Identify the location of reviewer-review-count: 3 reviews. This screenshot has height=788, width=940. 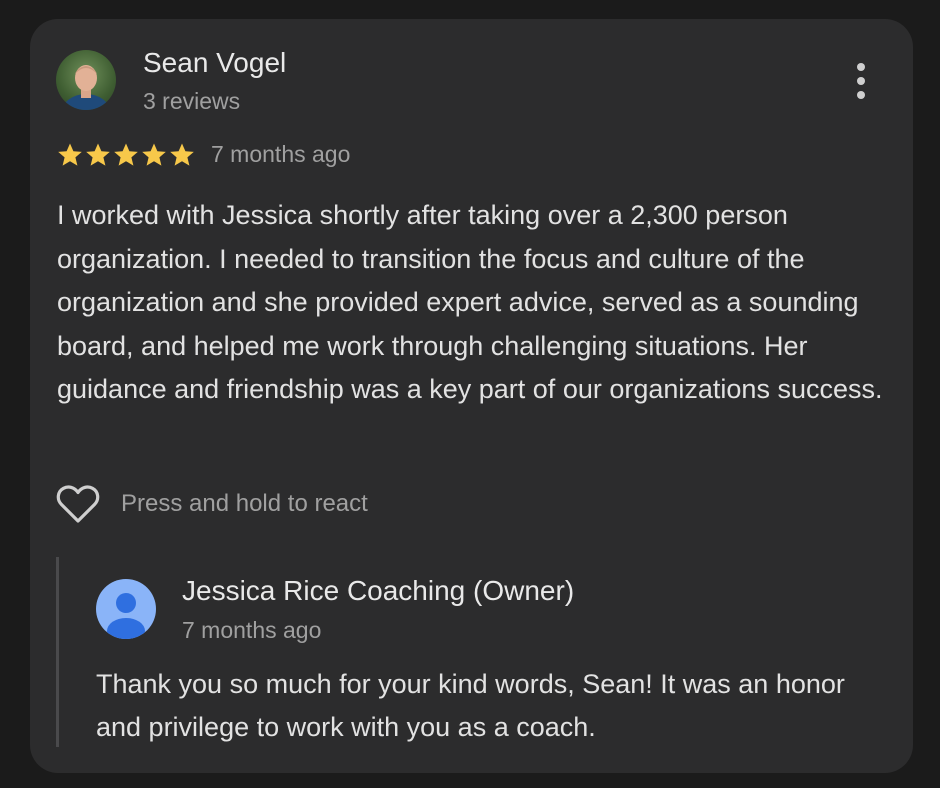
(192, 101).